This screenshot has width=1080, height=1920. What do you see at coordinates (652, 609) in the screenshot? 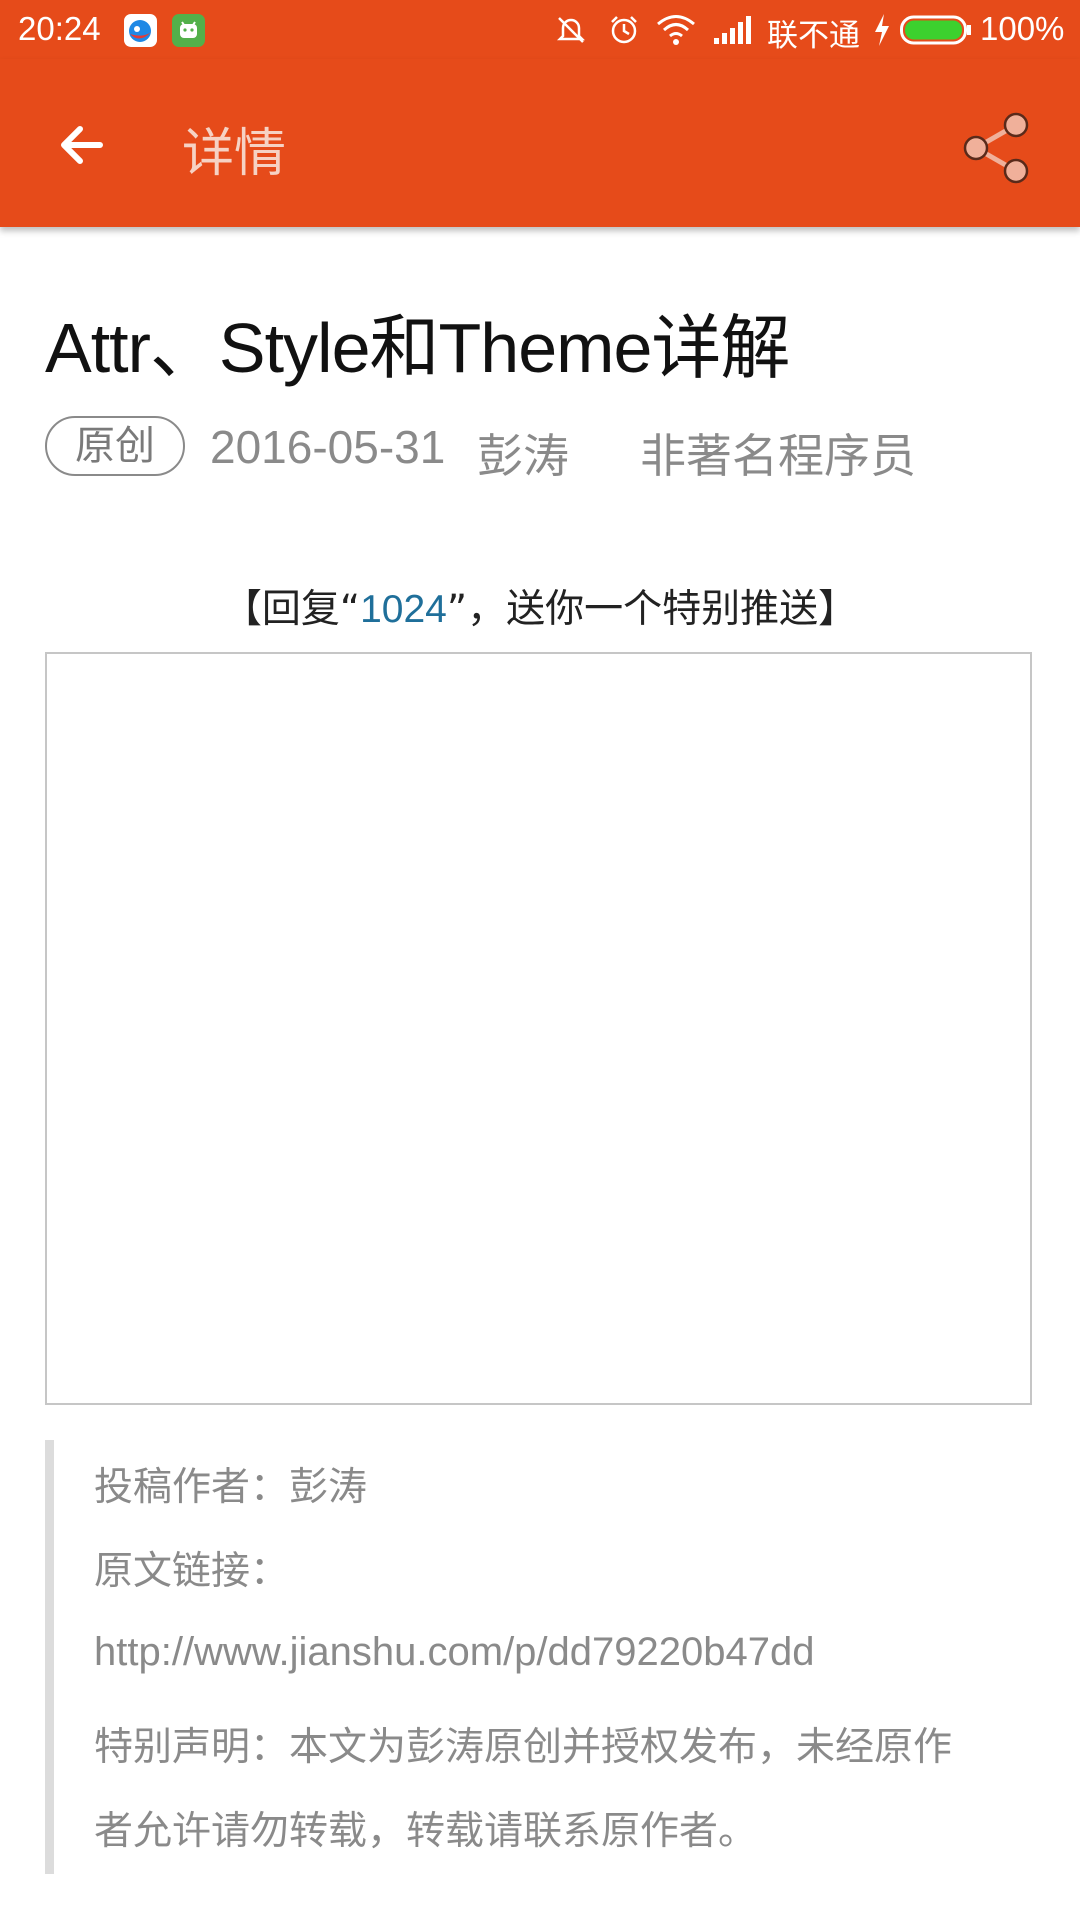
I see `promo-suffix: ”，送你一个特别推送】` at bounding box center [652, 609].